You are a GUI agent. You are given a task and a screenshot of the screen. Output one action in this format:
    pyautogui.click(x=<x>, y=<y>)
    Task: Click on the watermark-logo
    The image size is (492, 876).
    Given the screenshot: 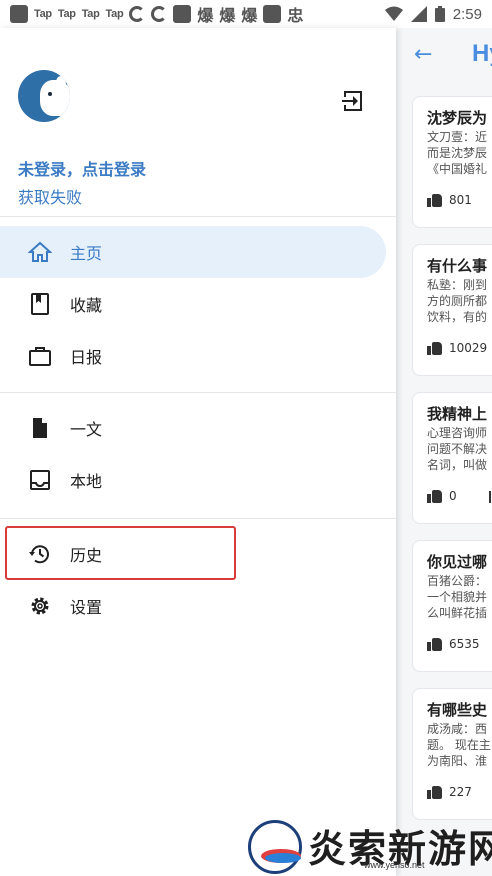 What is the action you would take?
    pyautogui.click(x=275, y=847)
    